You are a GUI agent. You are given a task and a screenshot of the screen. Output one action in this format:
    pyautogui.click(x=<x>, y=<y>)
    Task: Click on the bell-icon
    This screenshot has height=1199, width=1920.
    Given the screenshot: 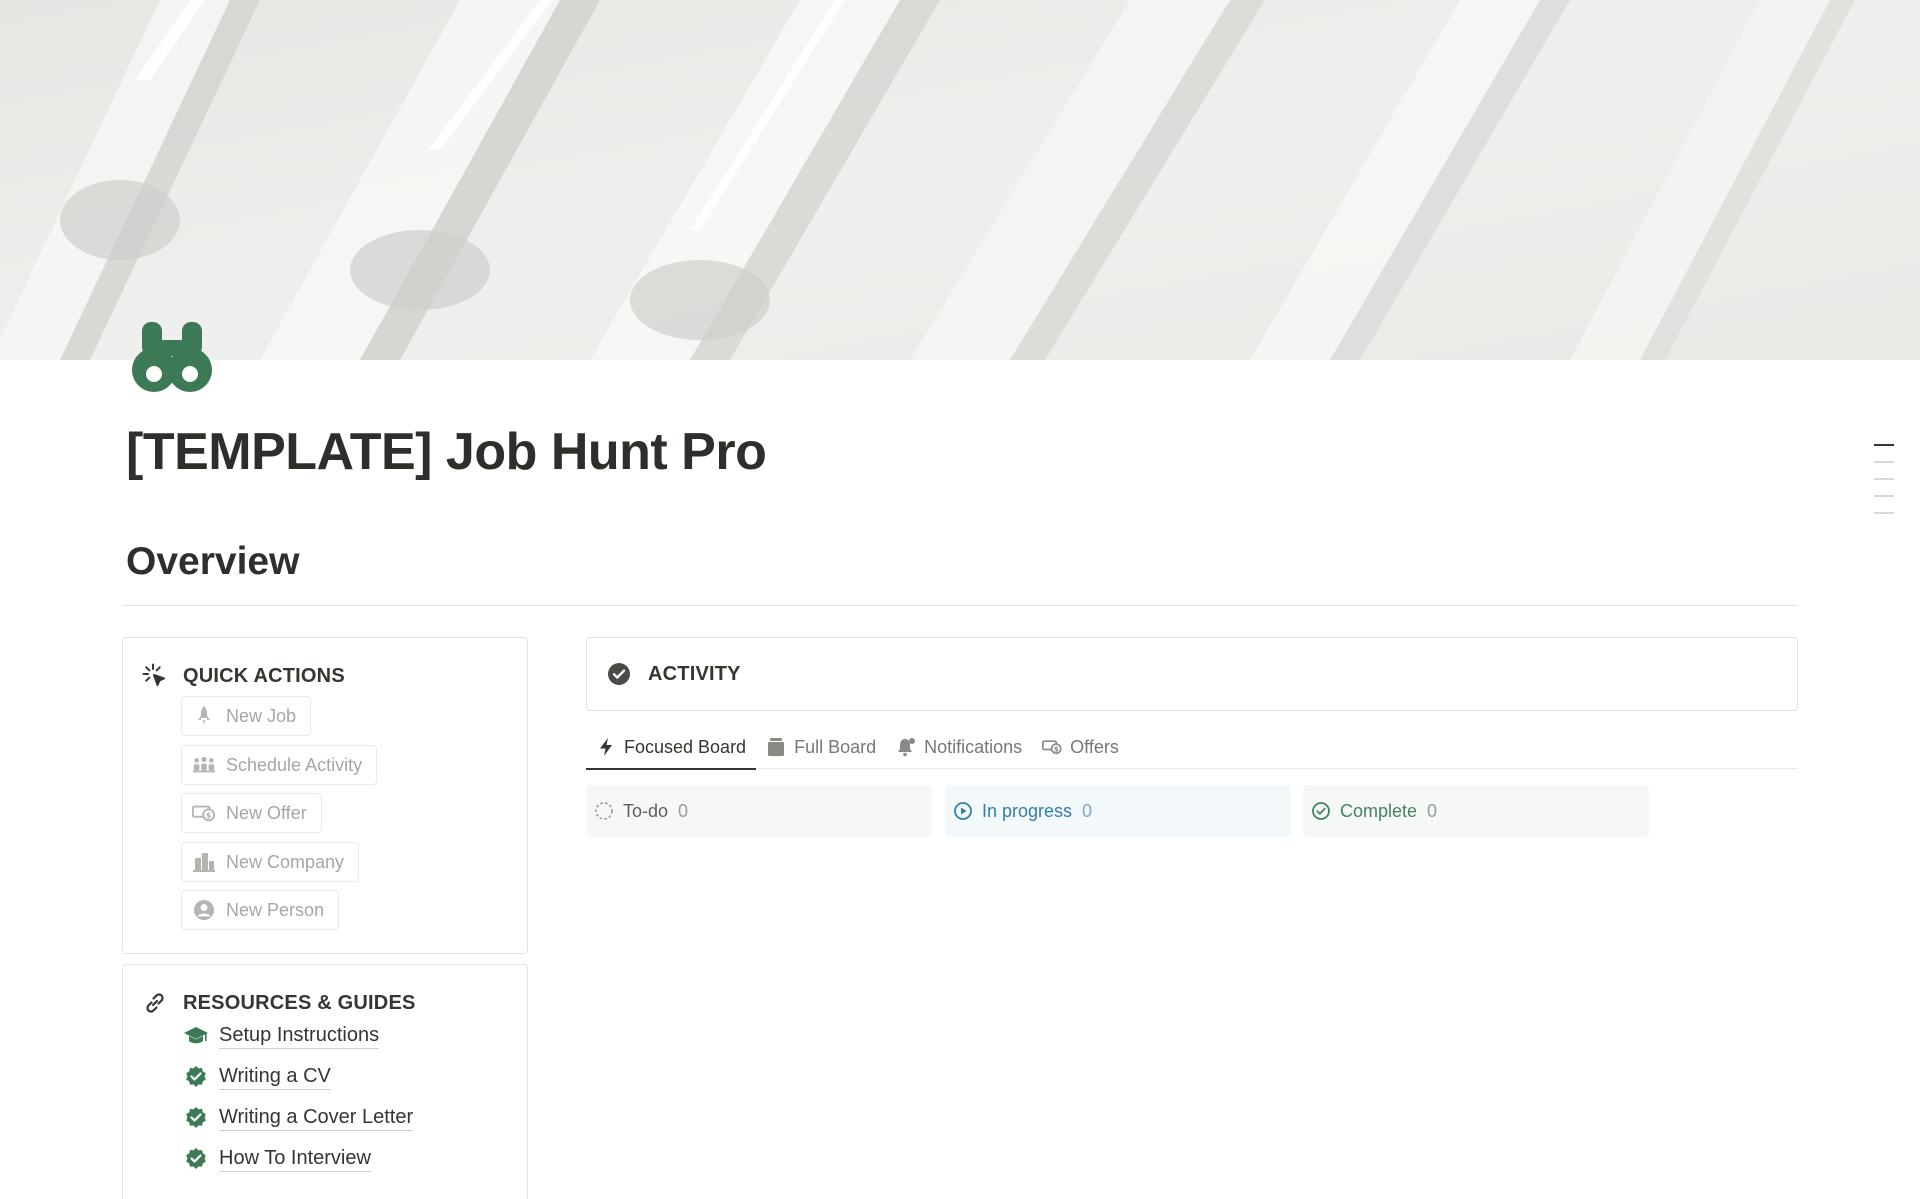 What is the action you would take?
    pyautogui.click(x=906, y=747)
    